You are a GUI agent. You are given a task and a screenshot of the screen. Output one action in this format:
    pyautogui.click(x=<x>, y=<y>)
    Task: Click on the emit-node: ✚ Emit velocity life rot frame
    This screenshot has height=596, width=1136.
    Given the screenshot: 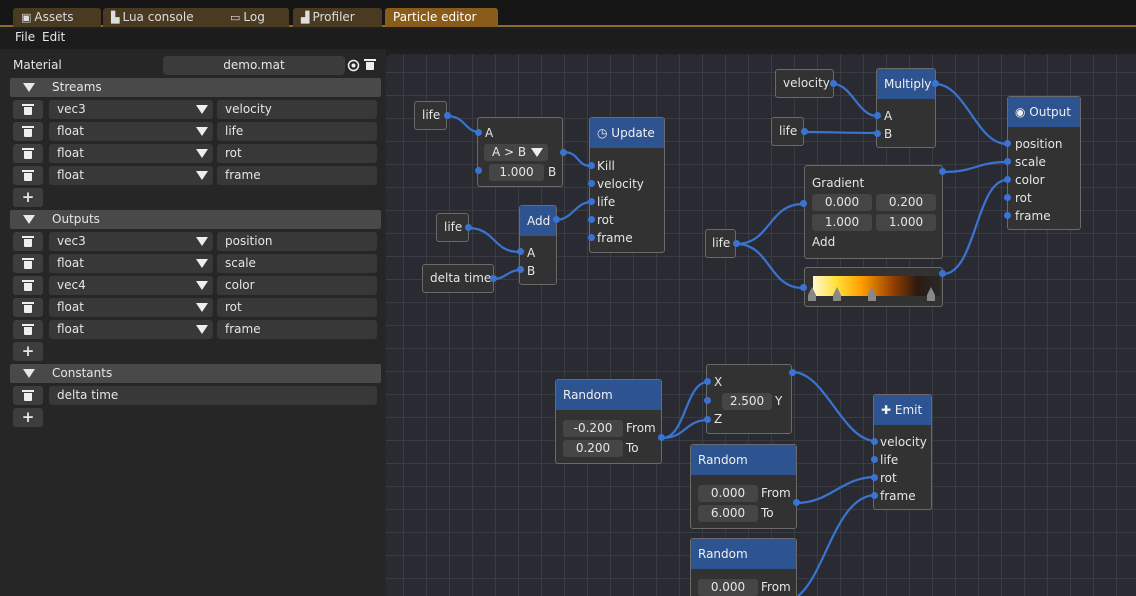 What is the action you would take?
    pyautogui.click(x=902, y=452)
    